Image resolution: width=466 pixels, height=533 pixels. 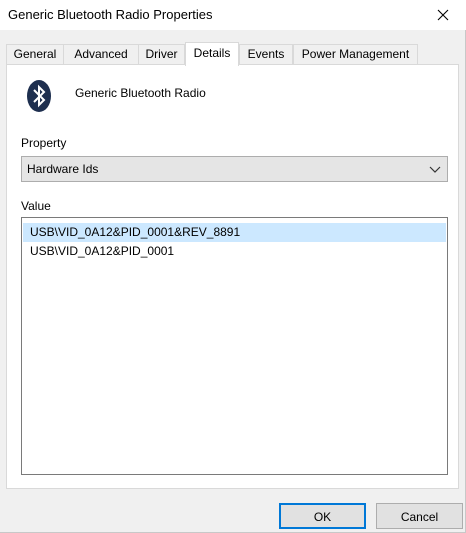 I want to click on list-item-text: USB\VID_0A12&PID_0001&REV_8891, so click(x=135, y=232).